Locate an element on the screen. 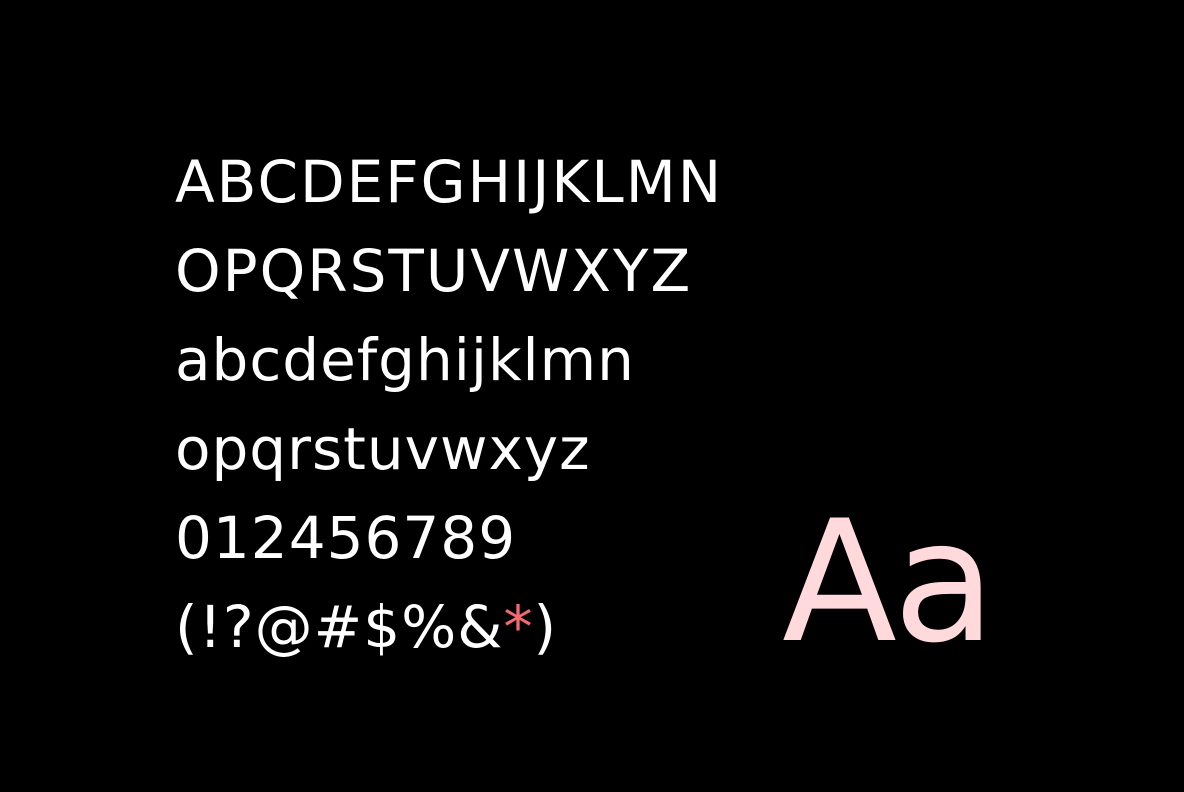  lowercase-line-1: abcdefghijklmn is located at coordinates (405, 360).